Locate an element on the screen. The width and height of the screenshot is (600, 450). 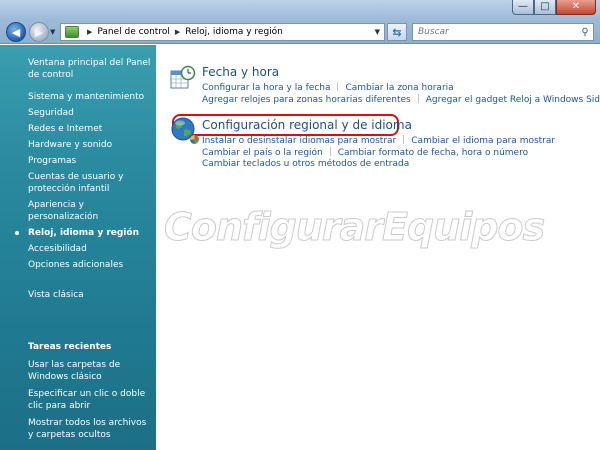
maximize-button: □ is located at coordinates (545, 7).